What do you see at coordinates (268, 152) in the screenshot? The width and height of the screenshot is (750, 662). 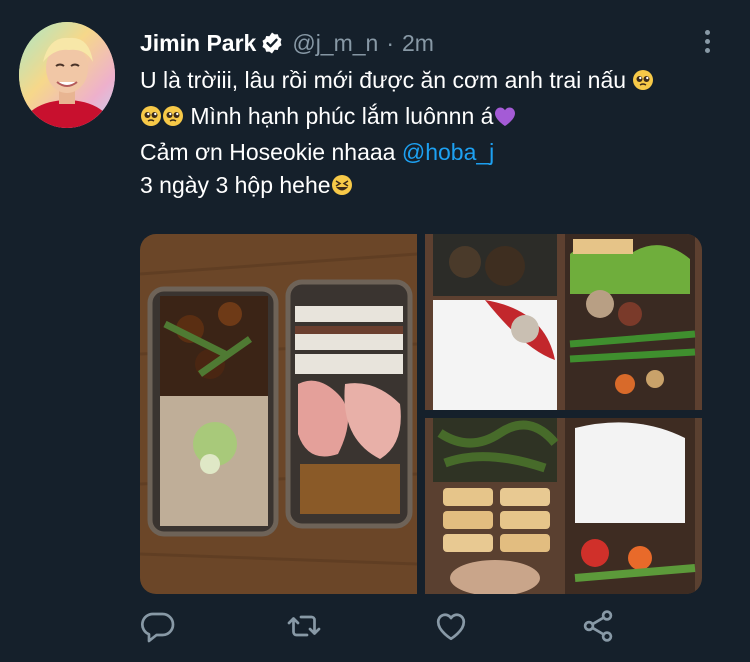 I see `tweet-line-3-text: Cảm ơn Hoseokie nhaaa` at bounding box center [268, 152].